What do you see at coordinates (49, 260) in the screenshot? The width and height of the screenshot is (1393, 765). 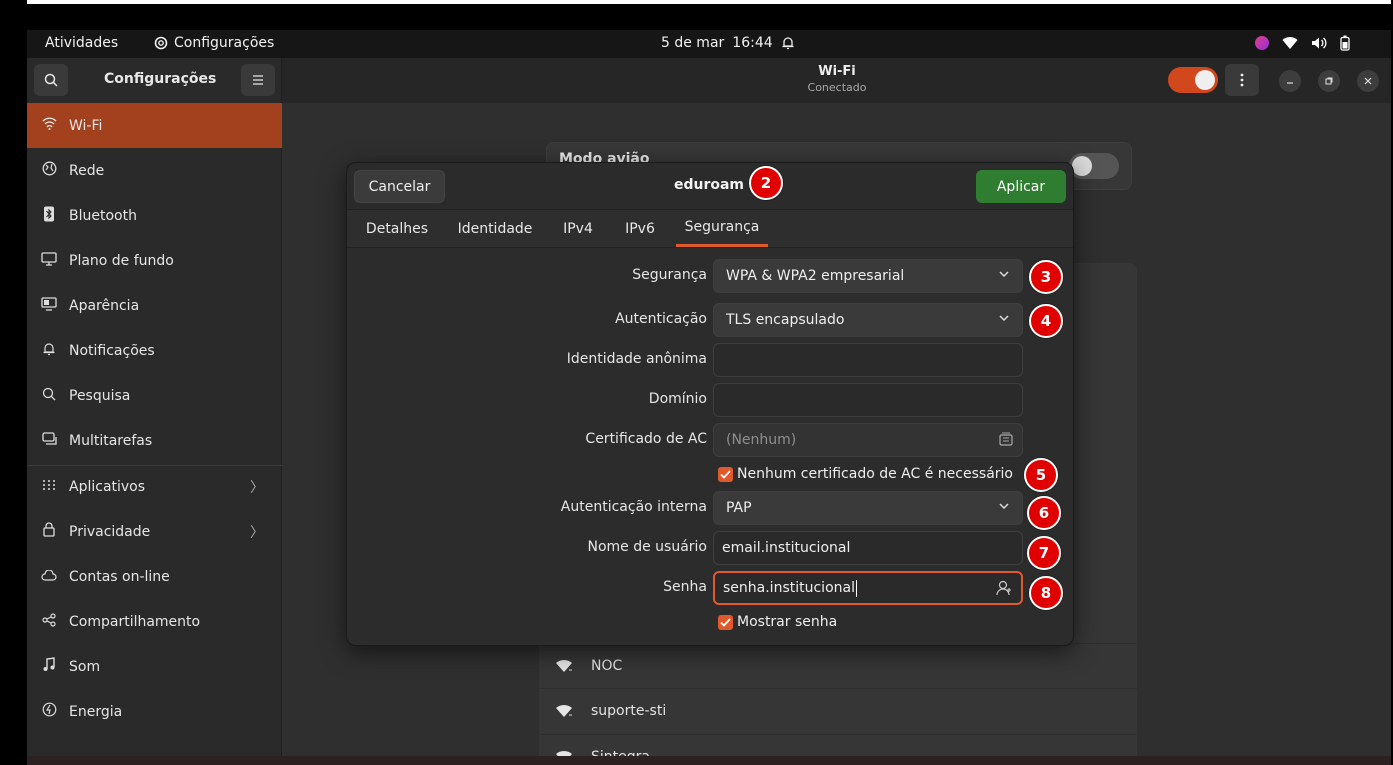 I see `wallpaper-icon` at bounding box center [49, 260].